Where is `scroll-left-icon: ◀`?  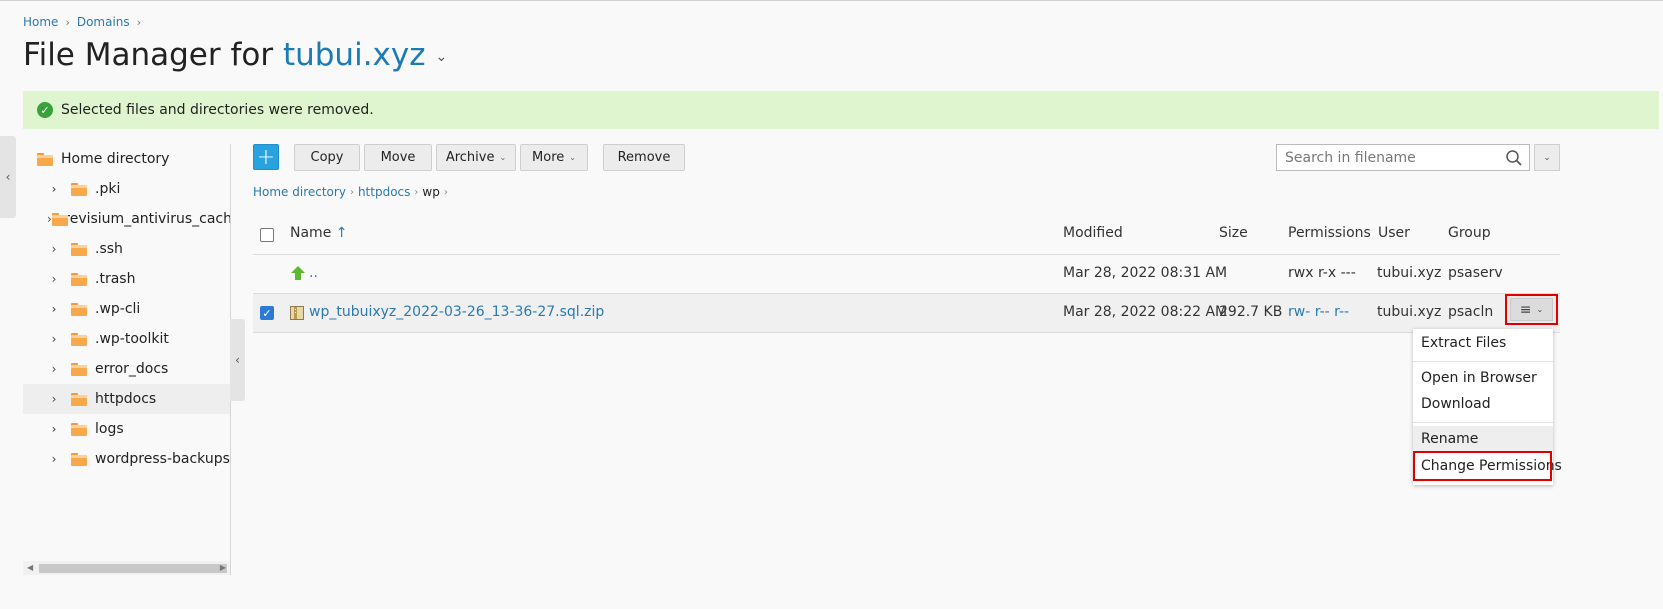 scroll-left-icon: ◀ is located at coordinates (30, 568).